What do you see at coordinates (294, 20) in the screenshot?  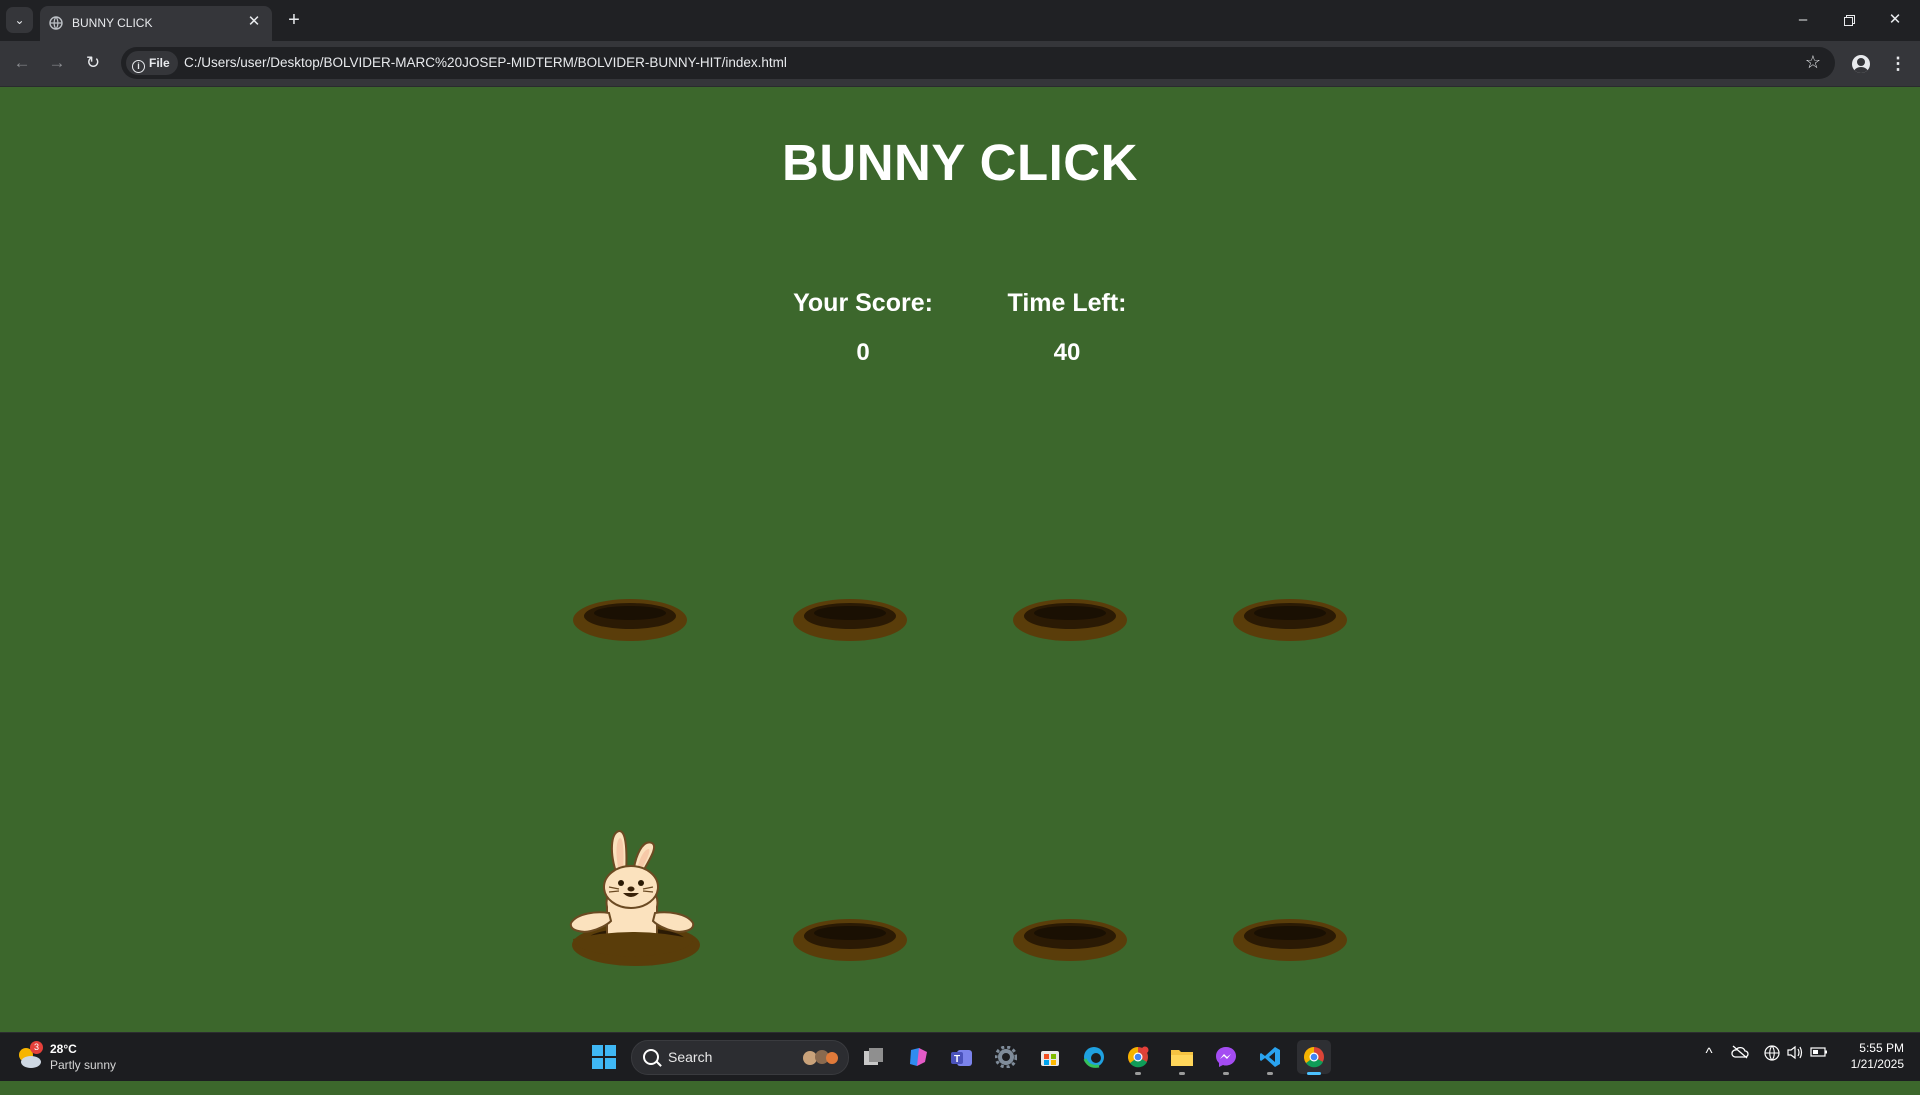 I see `new-tab-button: +` at bounding box center [294, 20].